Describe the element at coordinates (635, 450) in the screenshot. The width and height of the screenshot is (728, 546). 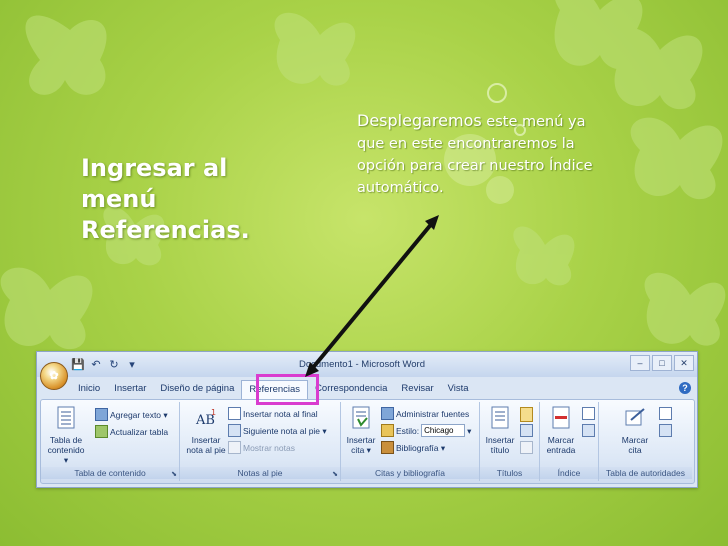
I see `button-label: cita` at that location.